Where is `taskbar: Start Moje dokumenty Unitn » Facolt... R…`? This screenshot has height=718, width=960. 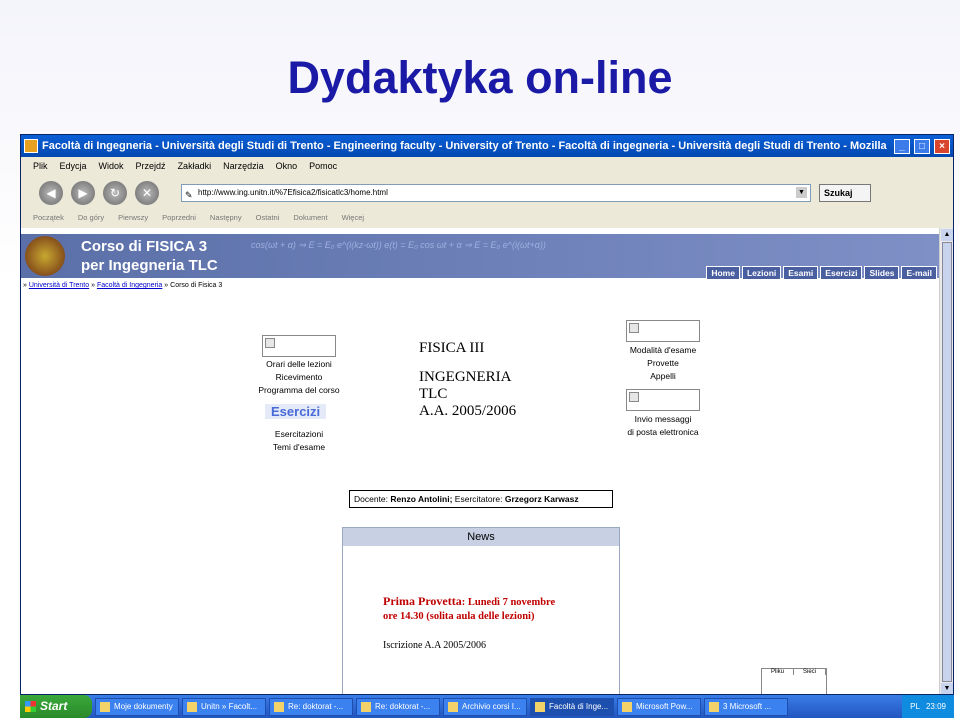
taskbar: Start Moje dokumenty Unitn » Facolt... R… is located at coordinates (487, 706).